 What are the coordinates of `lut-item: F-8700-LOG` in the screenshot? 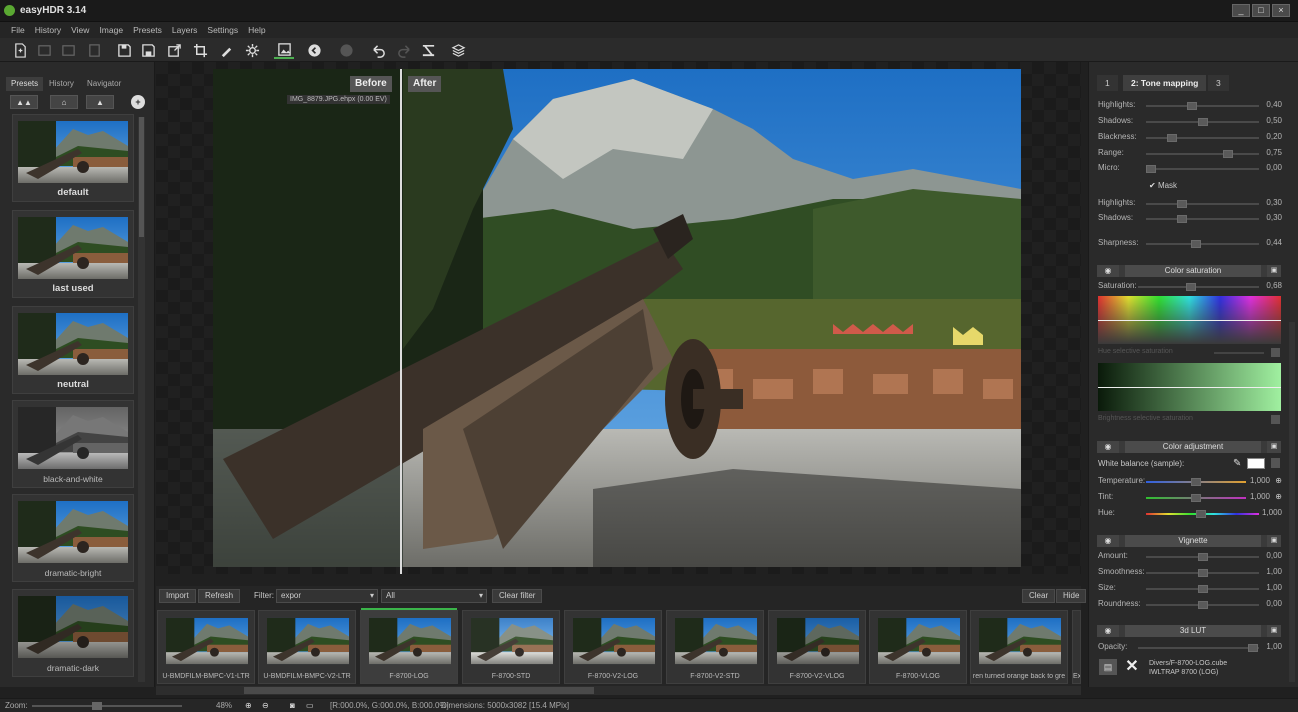 It's located at (409, 647).